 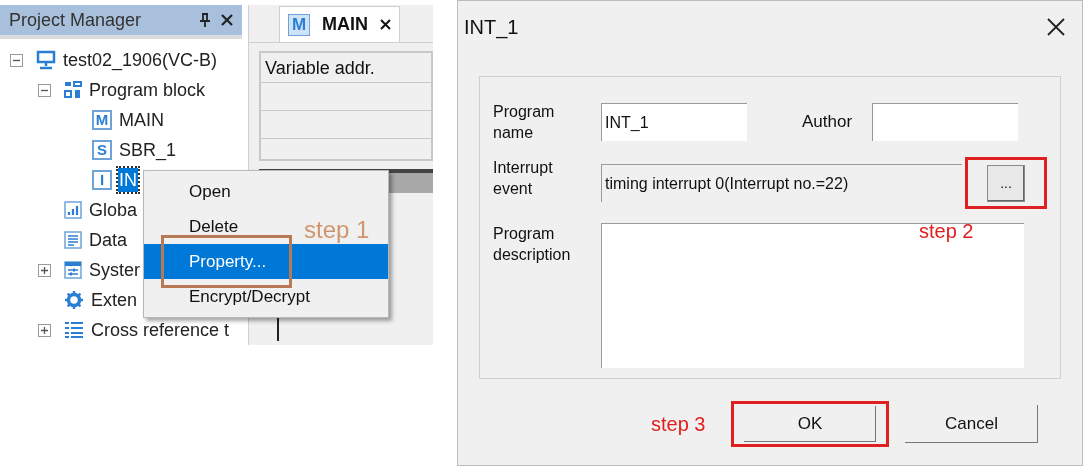 What do you see at coordinates (781, 183) in the screenshot?
I see `interrupt-event-field: timing interrupt 0(Interrupt no.=22)` at bounding box center [781, 183].